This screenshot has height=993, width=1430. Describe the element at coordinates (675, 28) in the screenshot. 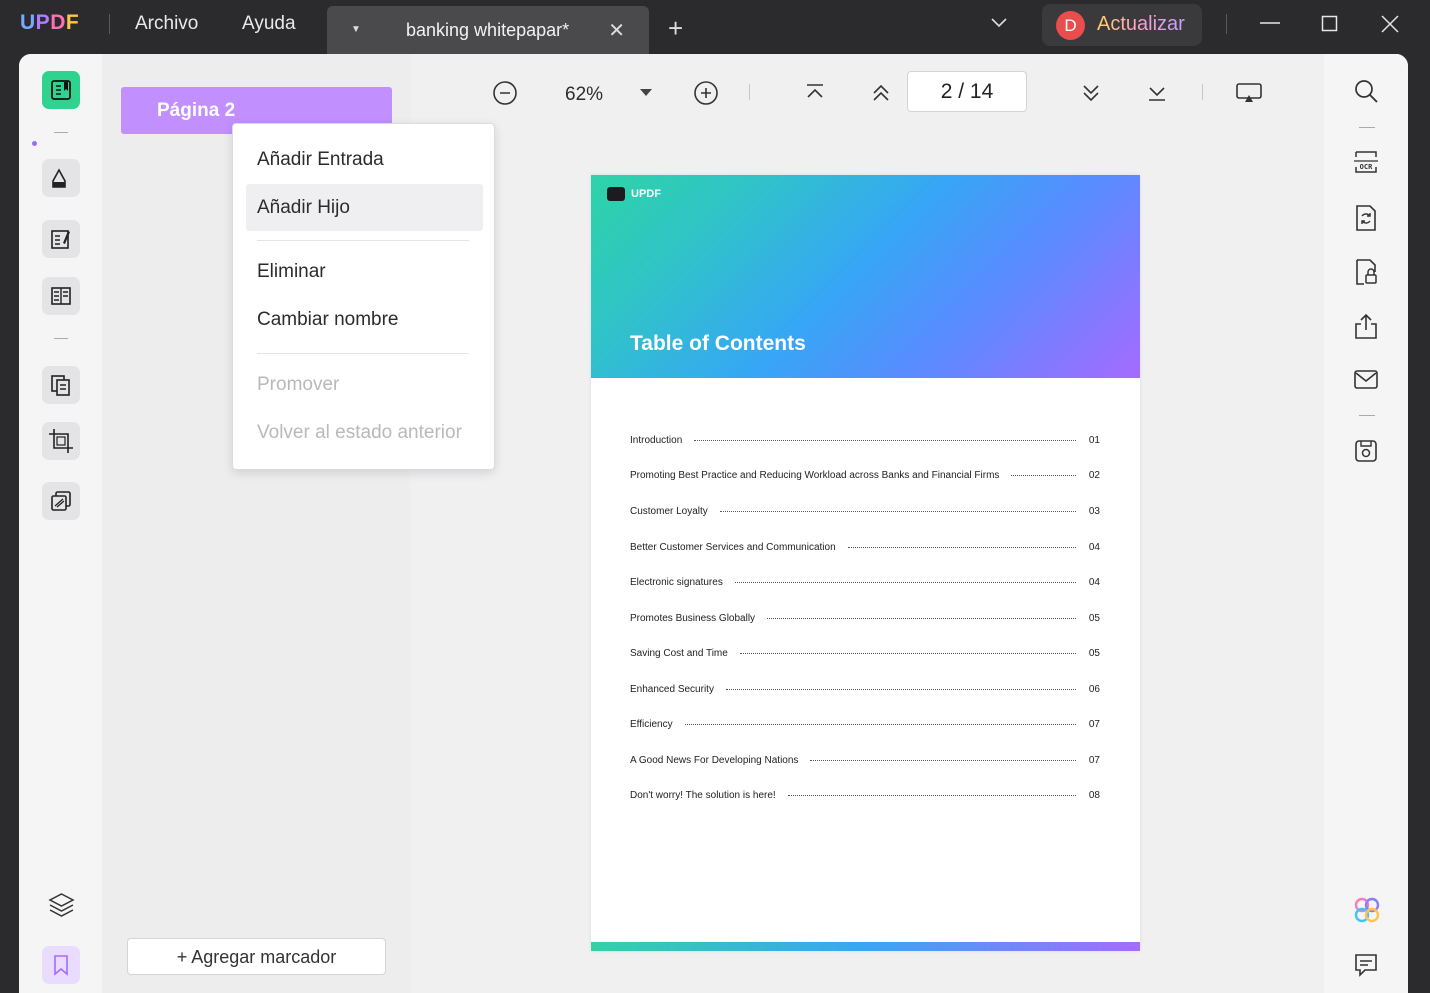

I see `new-tab-button: +` at that location.